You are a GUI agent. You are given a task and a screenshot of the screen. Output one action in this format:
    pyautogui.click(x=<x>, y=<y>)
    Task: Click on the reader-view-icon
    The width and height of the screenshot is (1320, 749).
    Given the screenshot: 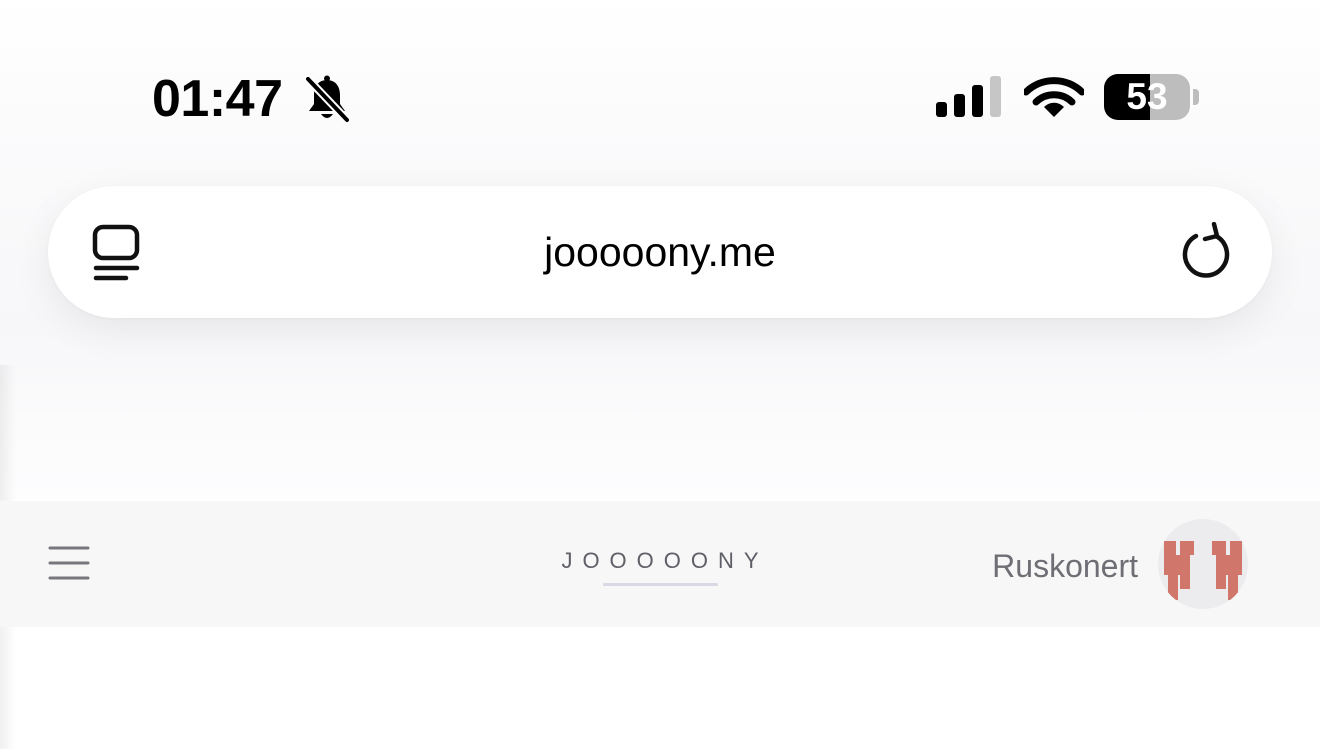 What is the action you would take?
    pyautogui.click(x=117, y=253)
    